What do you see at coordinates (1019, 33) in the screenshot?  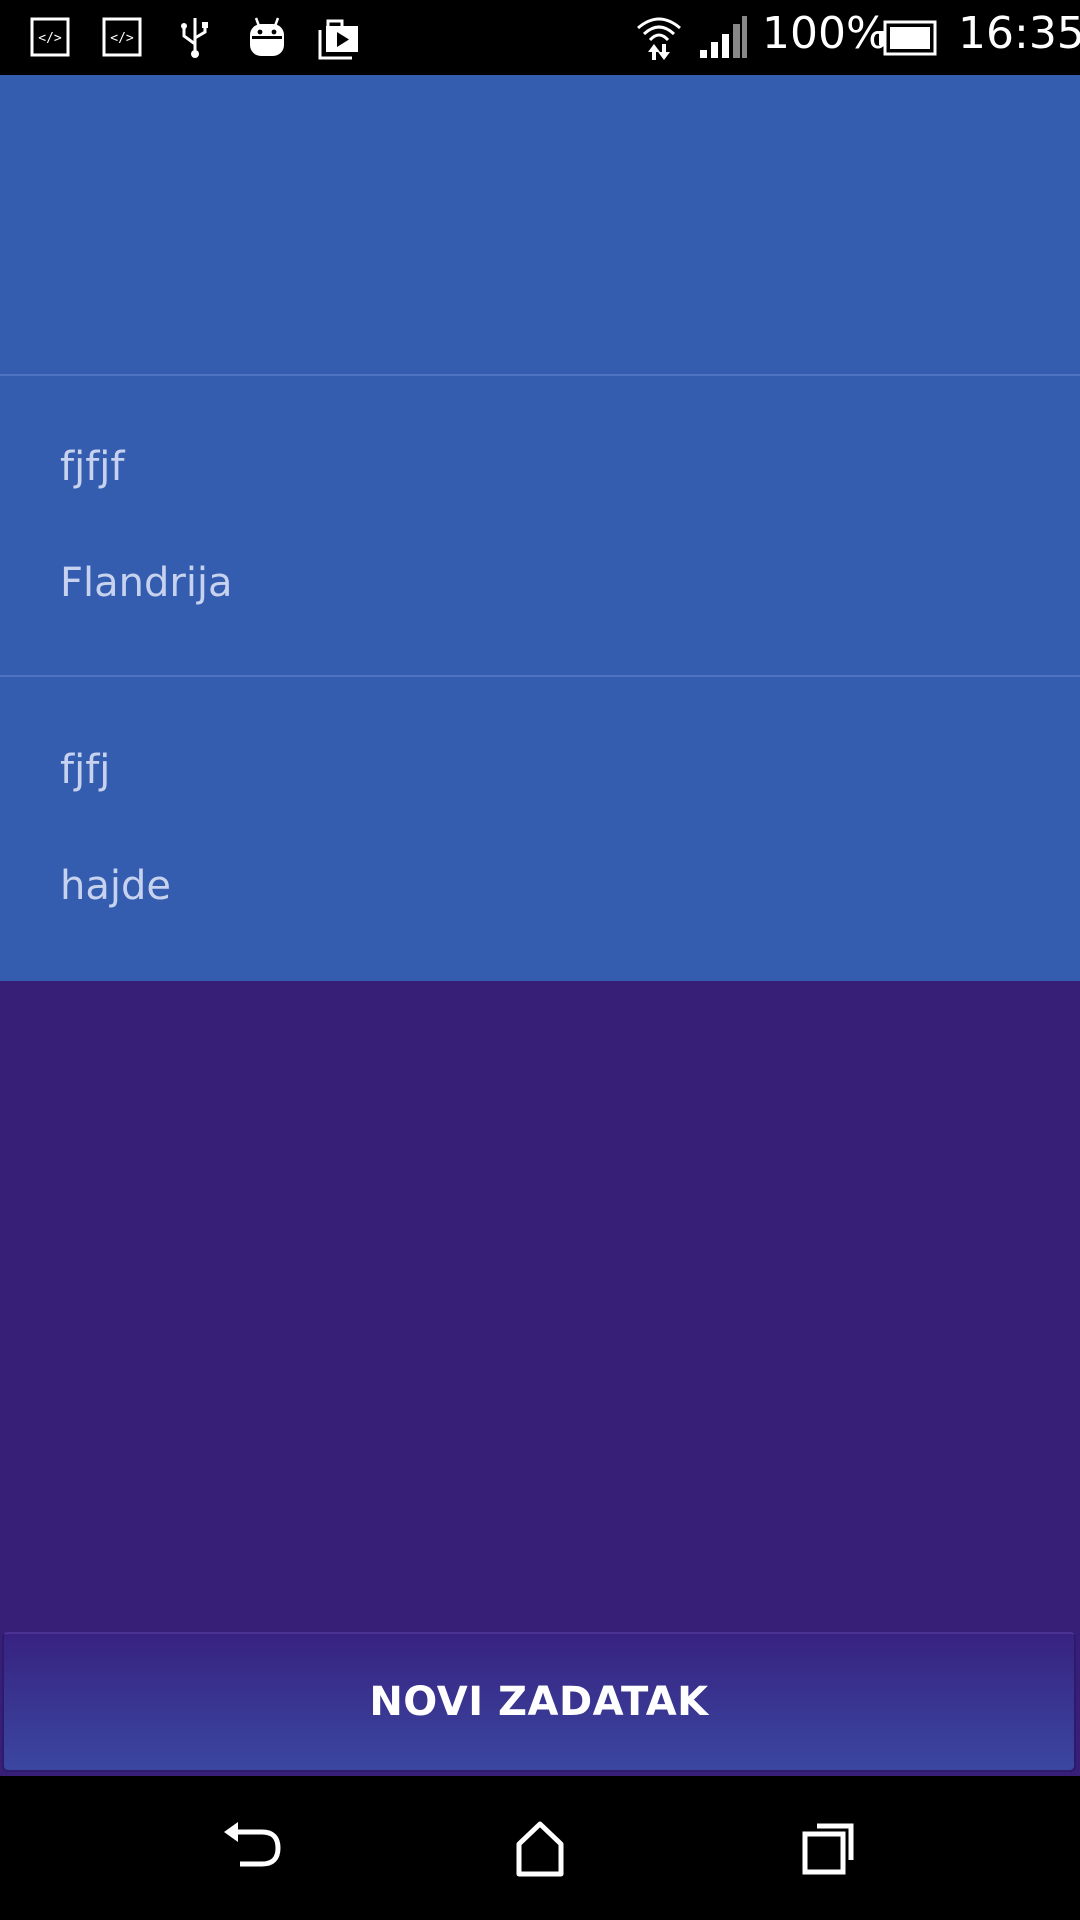 I see `clock: 16:35` at bounding box center [1019, 33].